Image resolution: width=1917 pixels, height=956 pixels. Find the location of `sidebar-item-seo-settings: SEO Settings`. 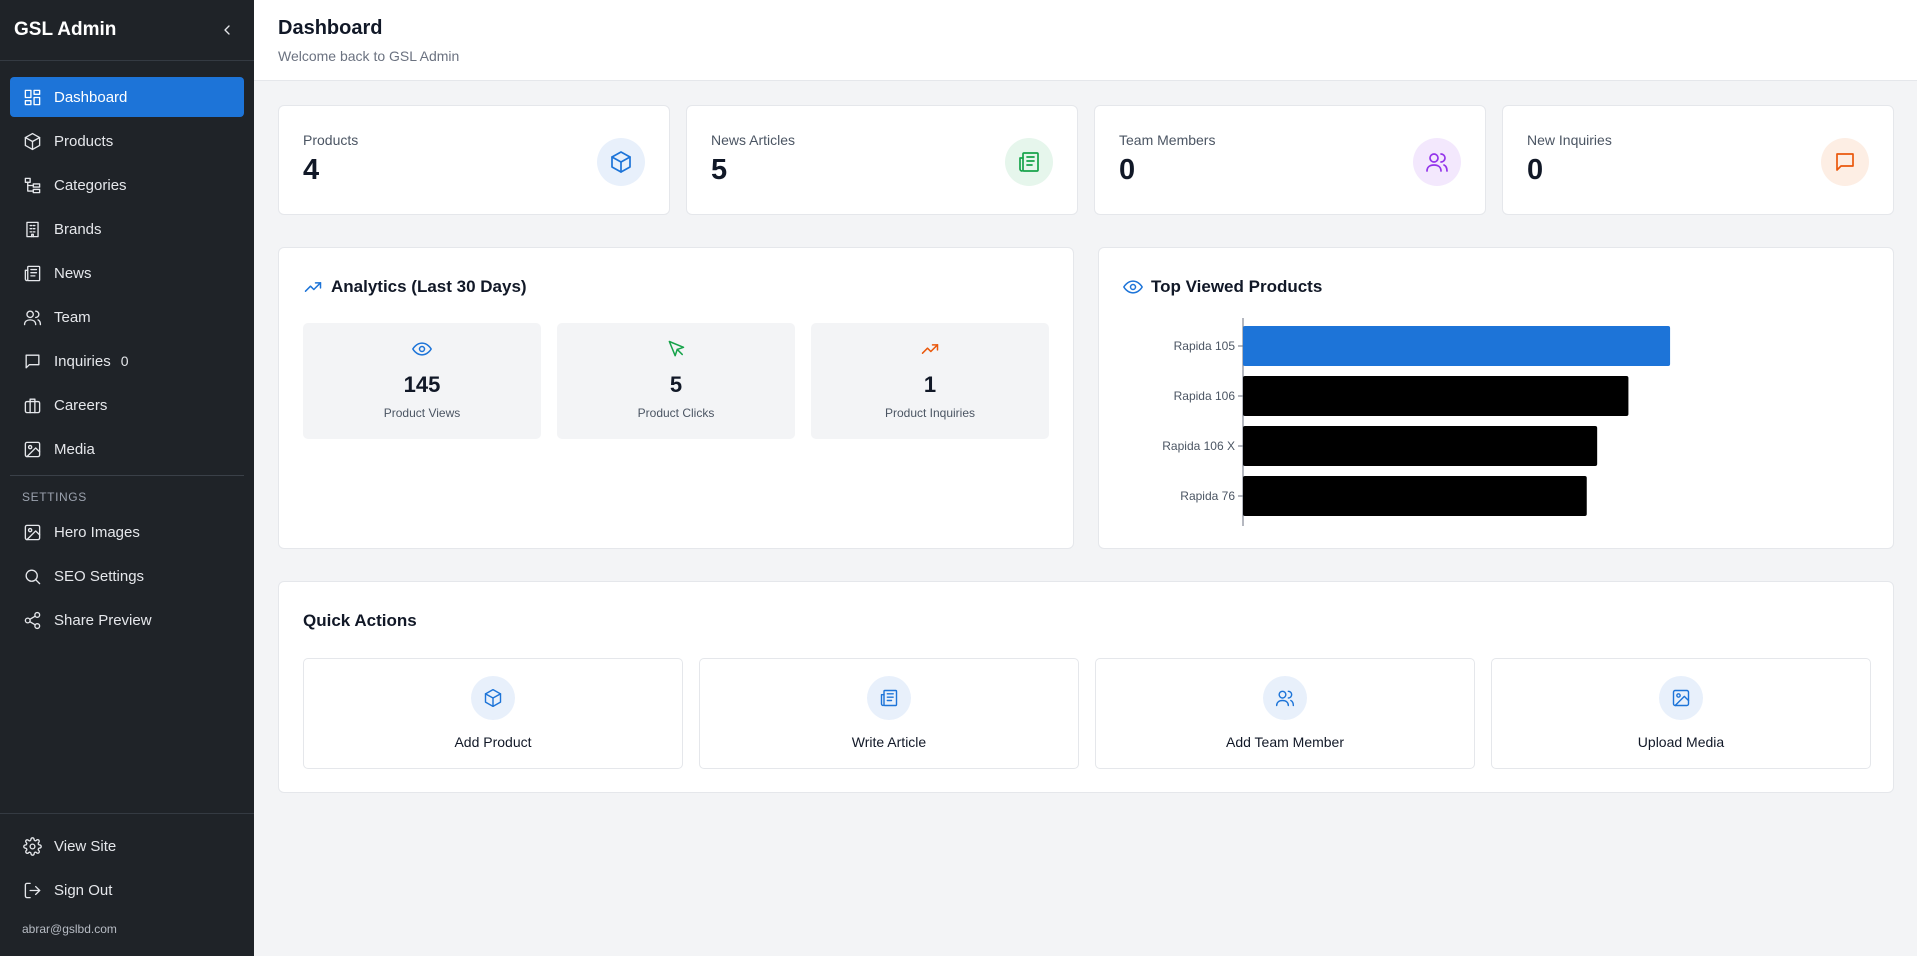

sidebar-item-seo-settings: SEO Settings is located at coordinates (127, 576).